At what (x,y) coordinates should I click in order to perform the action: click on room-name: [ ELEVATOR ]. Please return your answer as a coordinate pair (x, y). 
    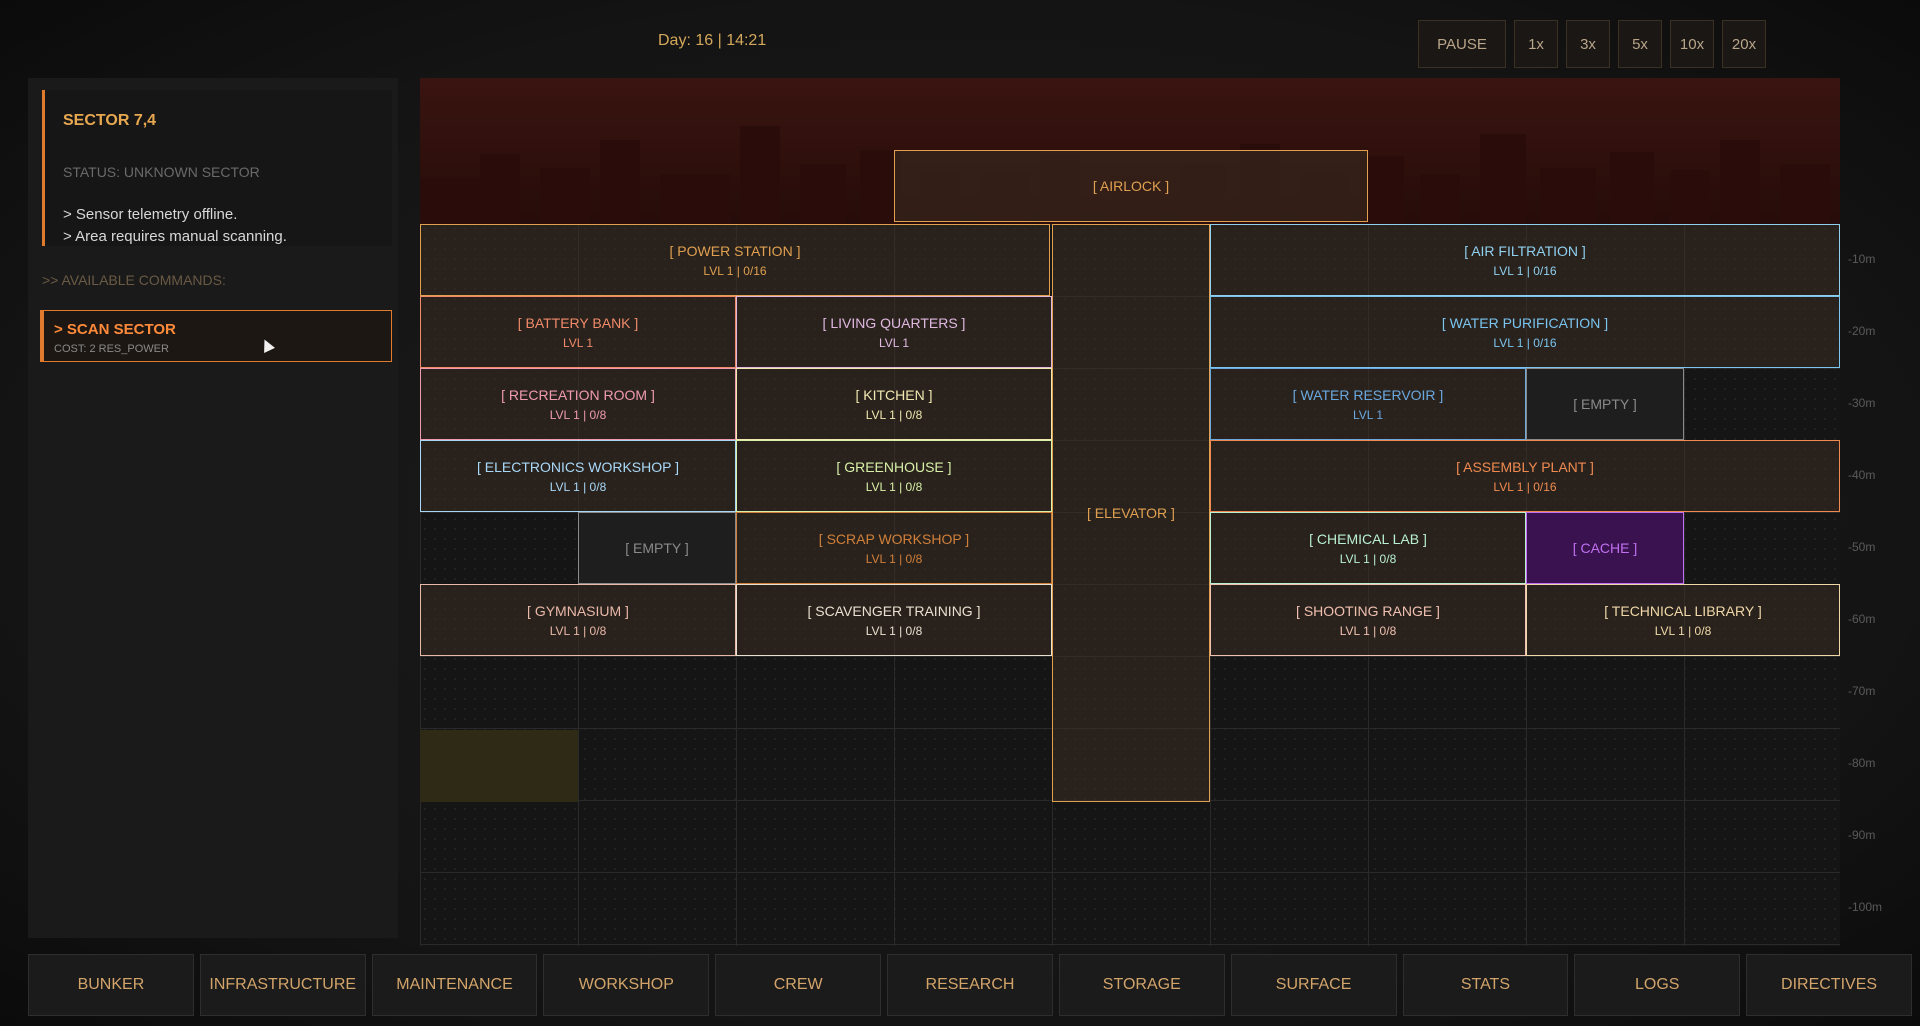
    Looking at the image, I should click on (1131, 513).